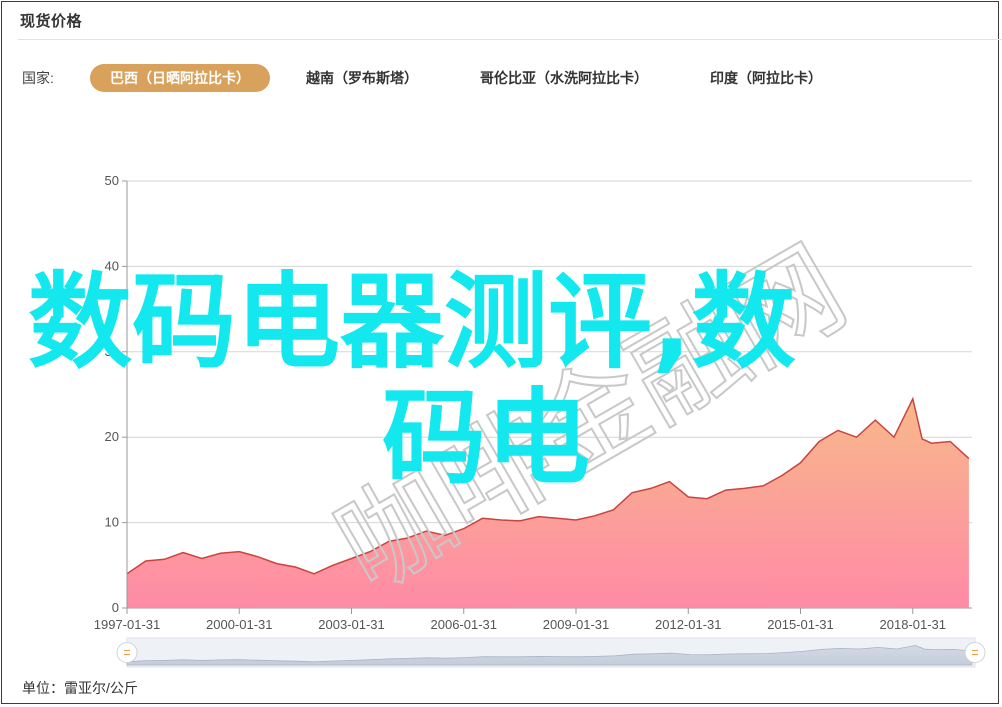 The image size is (1002, 707). Describe the element at coordinates (127, 652) in the screenshot. I see `zoom-handle-left` at that location.